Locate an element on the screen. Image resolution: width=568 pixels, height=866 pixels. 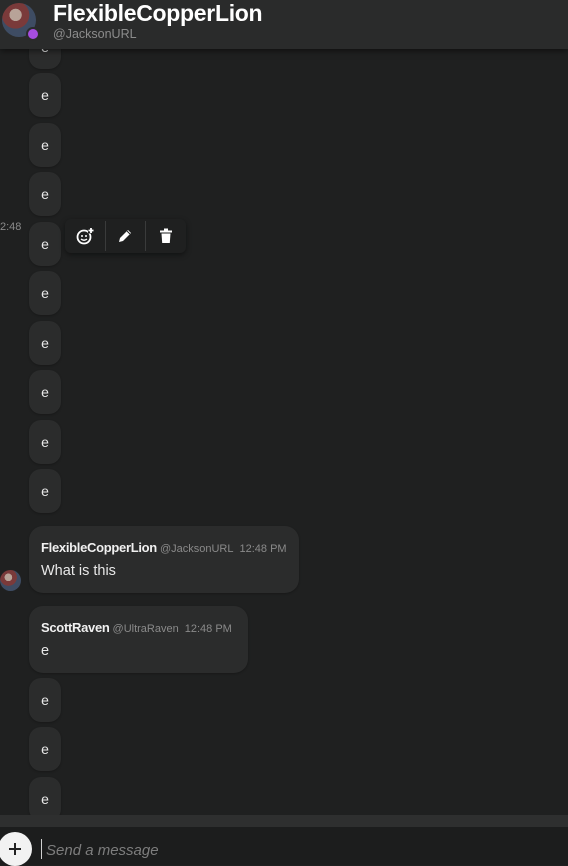
sender-username: @UltraRaven is located at coordinates (145, 629).